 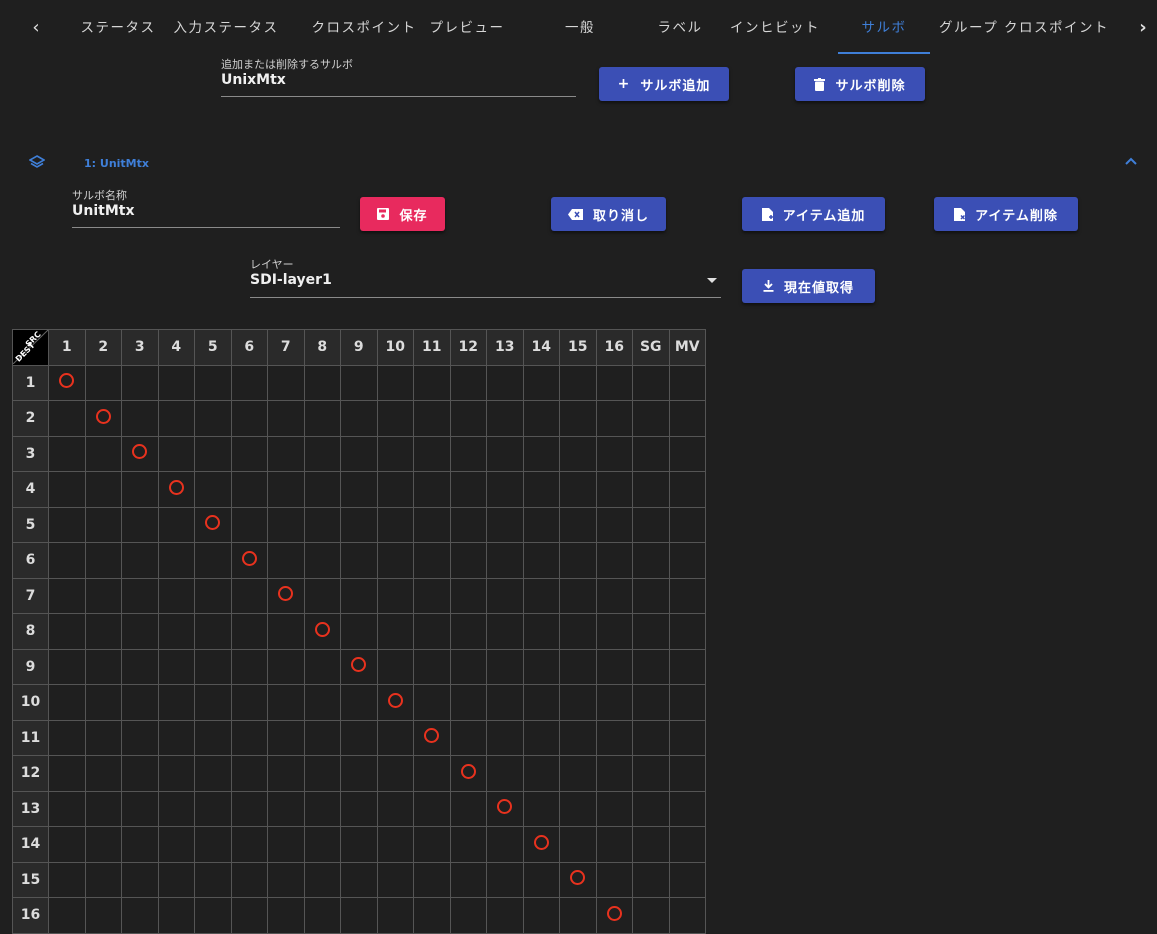 What do you see at coordinates (398, 76) in the screenshot?
I see `salvo-select-field: 追加または削除するサルボ UnixMtx` at bounding box center [398, 76].